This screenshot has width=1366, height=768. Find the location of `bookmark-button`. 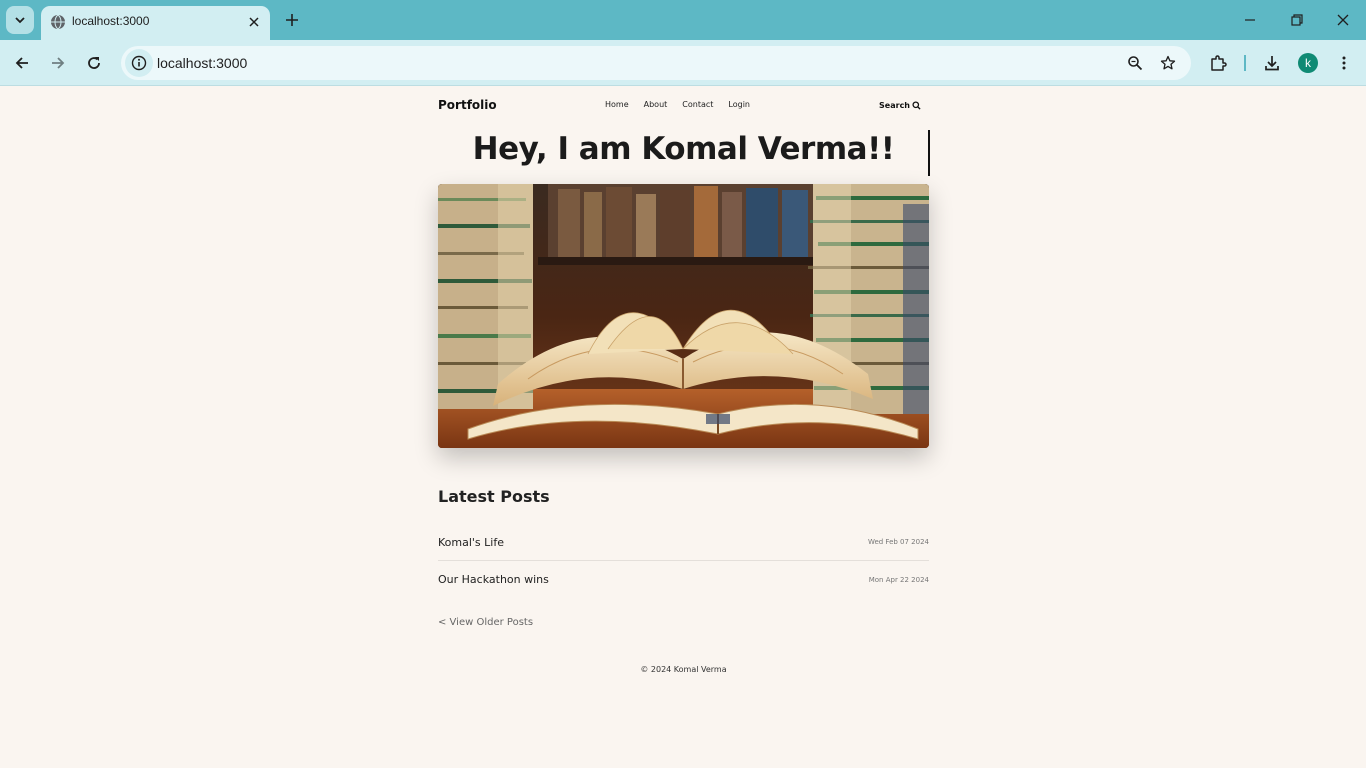

bookmark-button is located at coordinates (1168, 63).